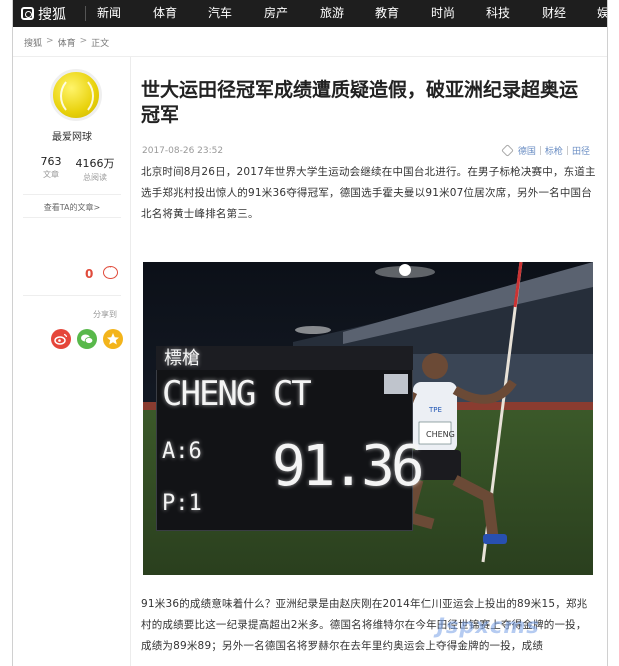  Describe the element at coordinates (87, 339) in the screenshot. I see `wechat-share-icon` at that location.